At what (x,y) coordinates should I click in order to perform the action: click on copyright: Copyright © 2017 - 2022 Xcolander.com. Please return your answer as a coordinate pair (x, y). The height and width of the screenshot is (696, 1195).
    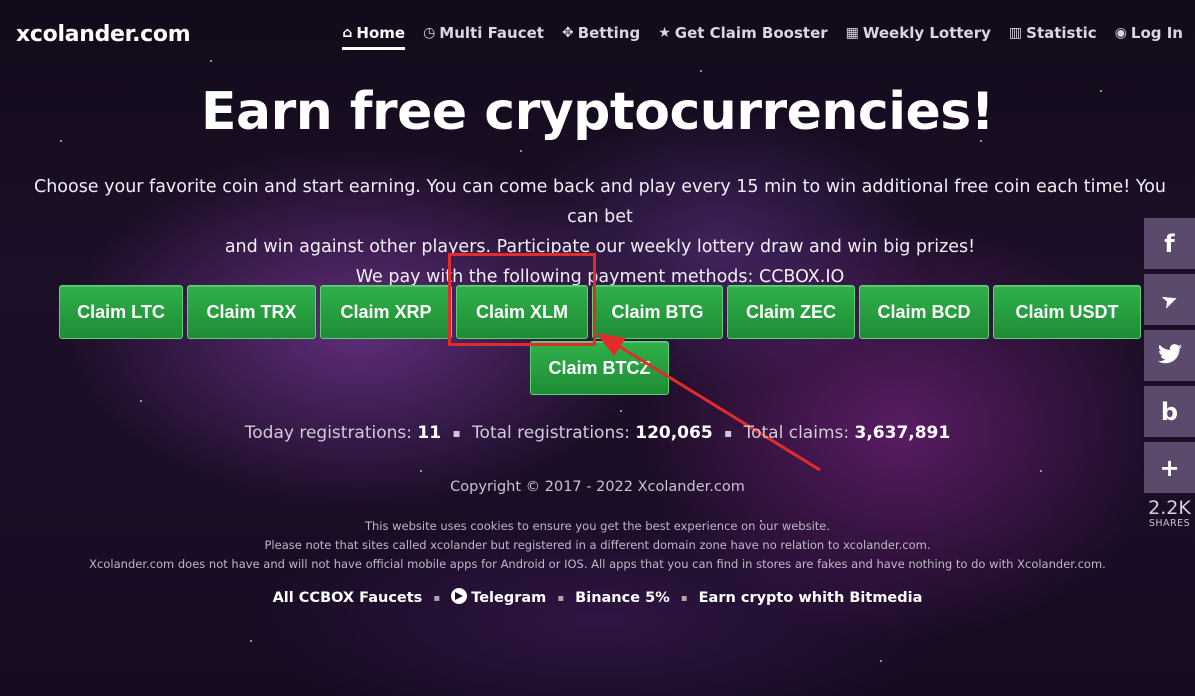
    Looking at the image, I should click on (597, 487).